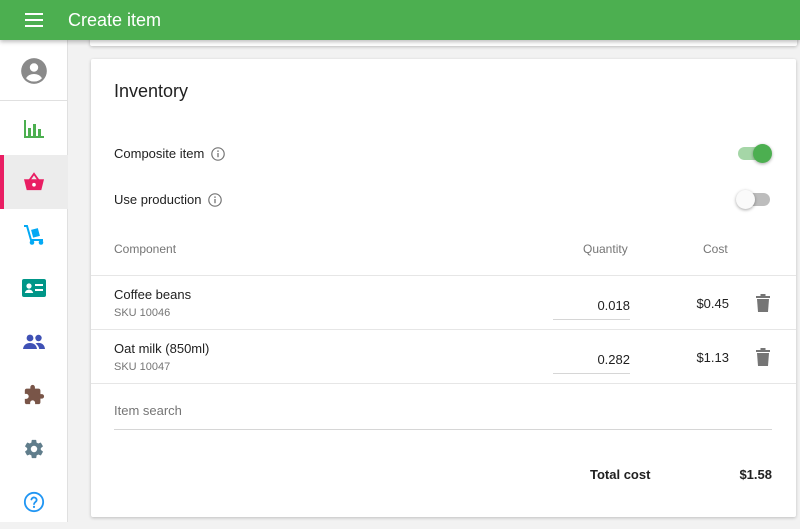 The height and width of the screenshot is (529, 800). I want to click on help-circle-icon, so click(34, 502).